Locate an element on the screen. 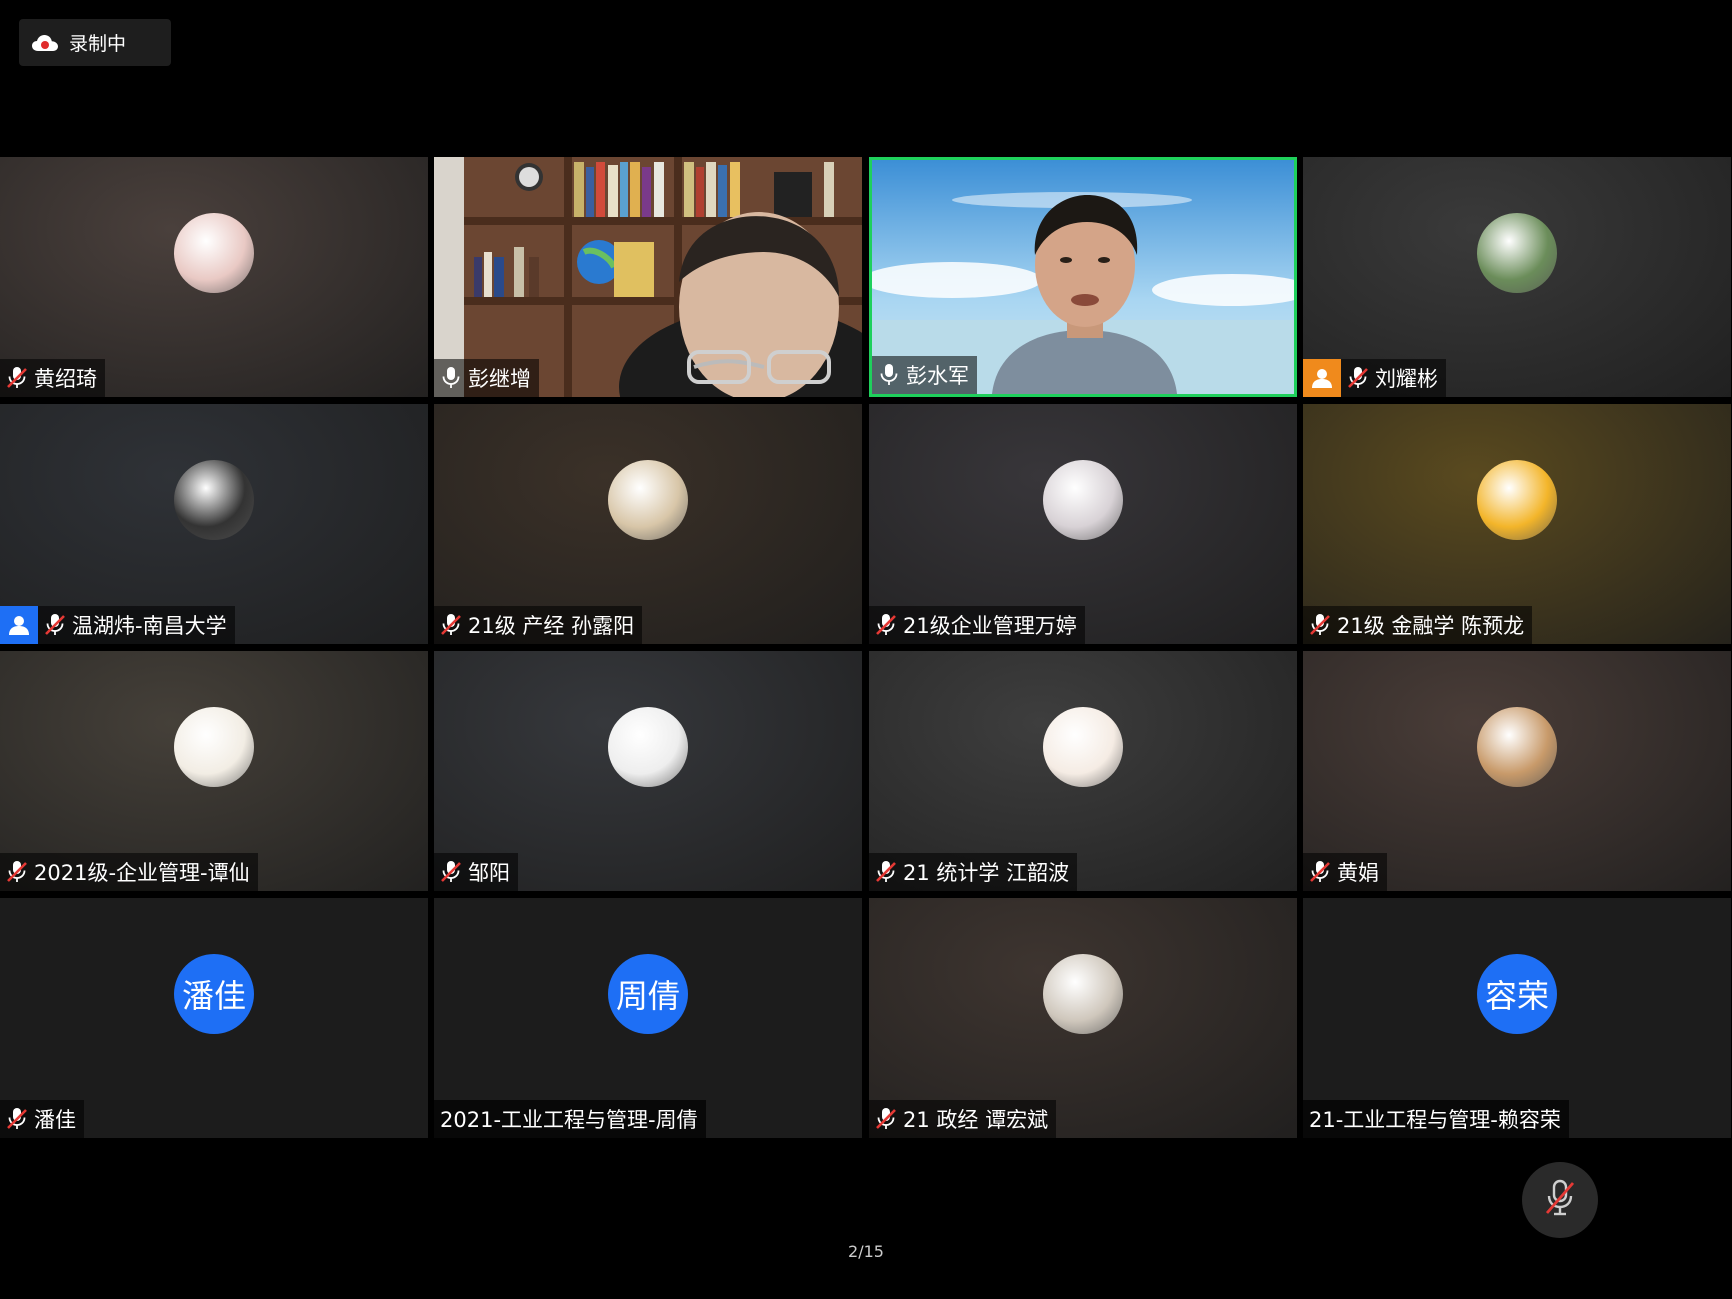 The image size is (1732, 1299). participant-name: 21级企业管理万婷 is located at coordinates (990, 626).